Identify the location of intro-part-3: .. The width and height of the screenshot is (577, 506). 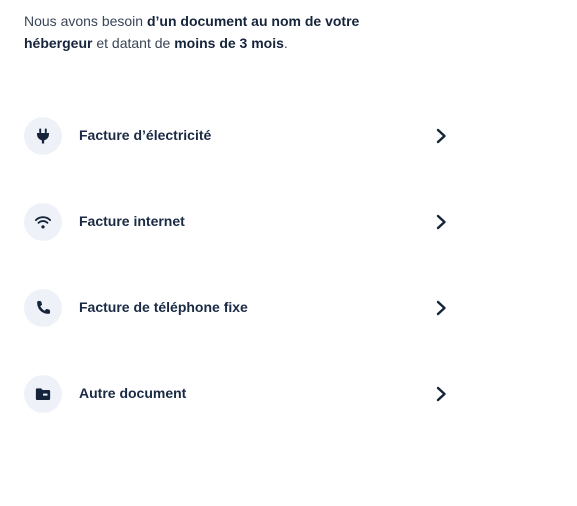
(285, 43).